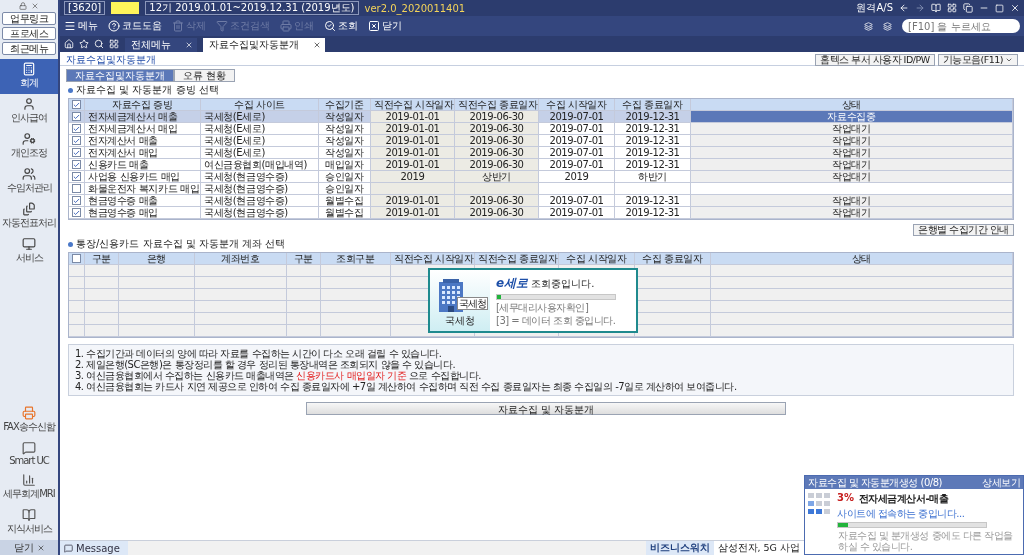  Describe the element at coordinates (23, 6) in the screenshot. I see `lock-icon` at that location.